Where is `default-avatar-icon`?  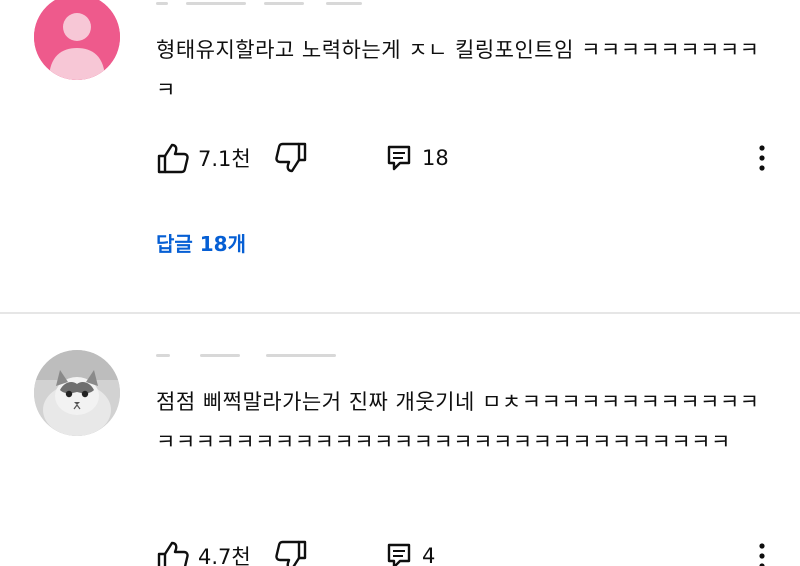
default-avatar-icon is located at coordinates (77, 40).